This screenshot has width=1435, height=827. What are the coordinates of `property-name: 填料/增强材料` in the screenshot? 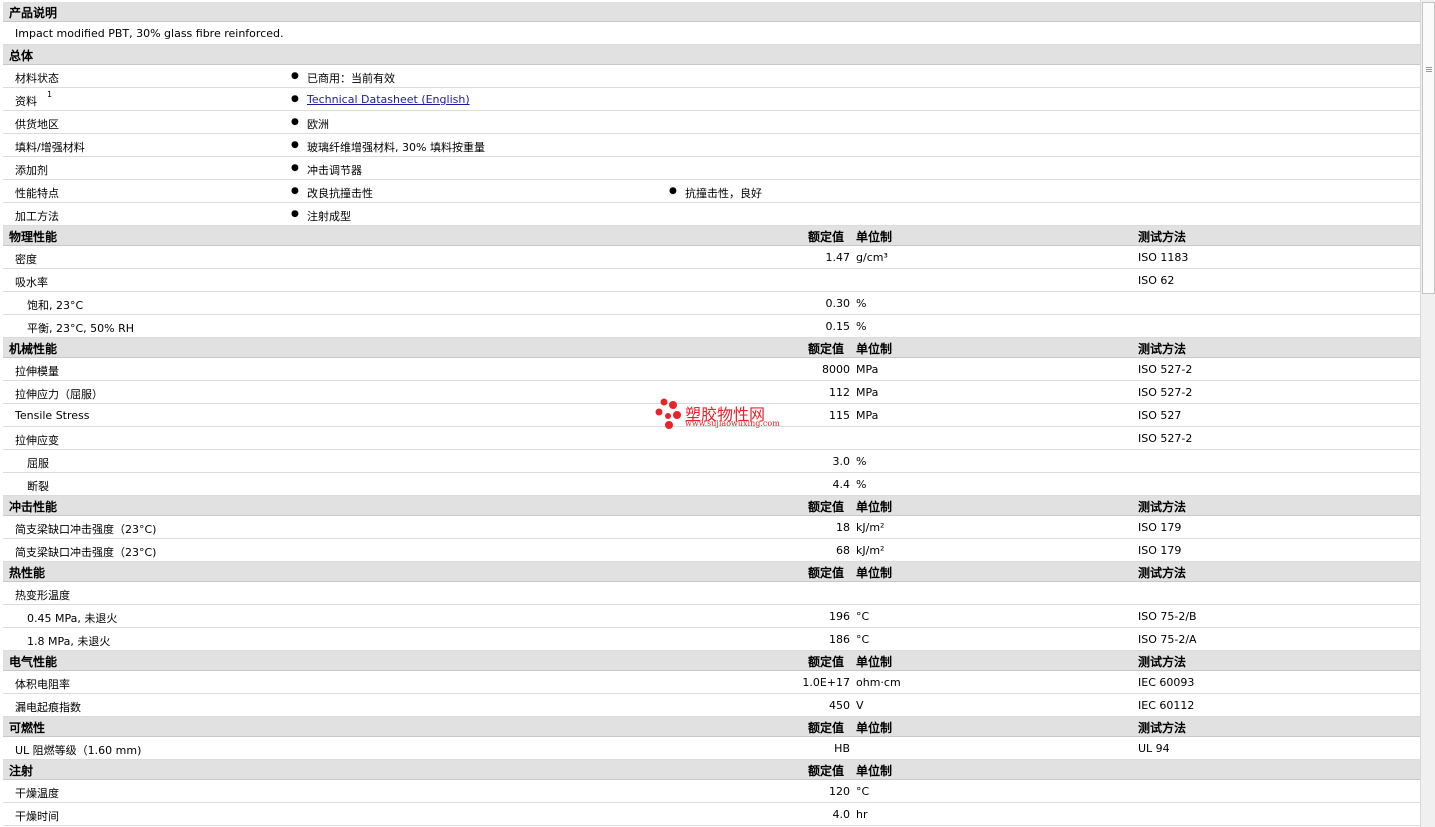 It's located at (50, 147).